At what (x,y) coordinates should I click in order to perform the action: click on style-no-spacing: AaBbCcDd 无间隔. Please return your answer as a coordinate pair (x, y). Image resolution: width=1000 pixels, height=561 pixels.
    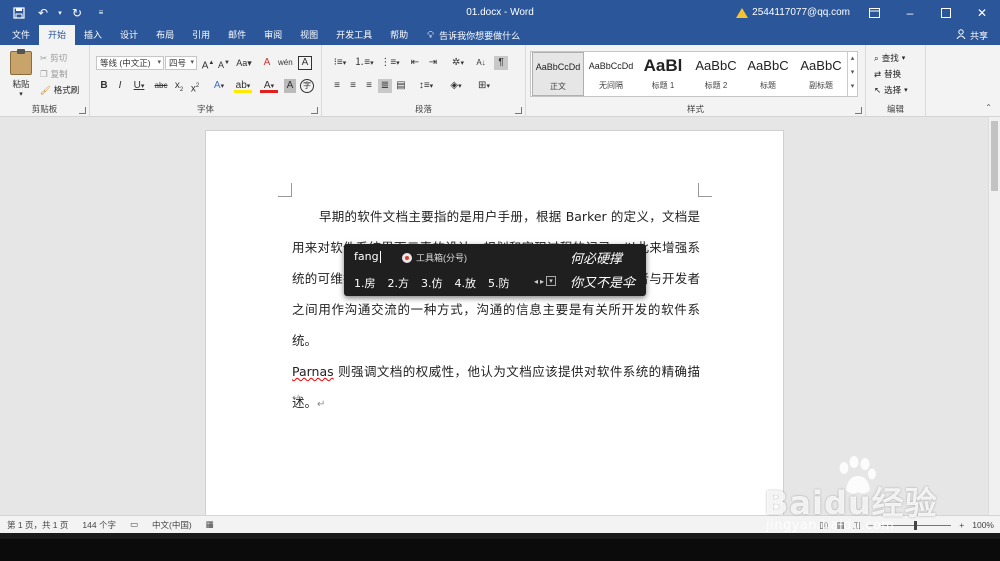
    Looking at the image, I should click on (611, 74).